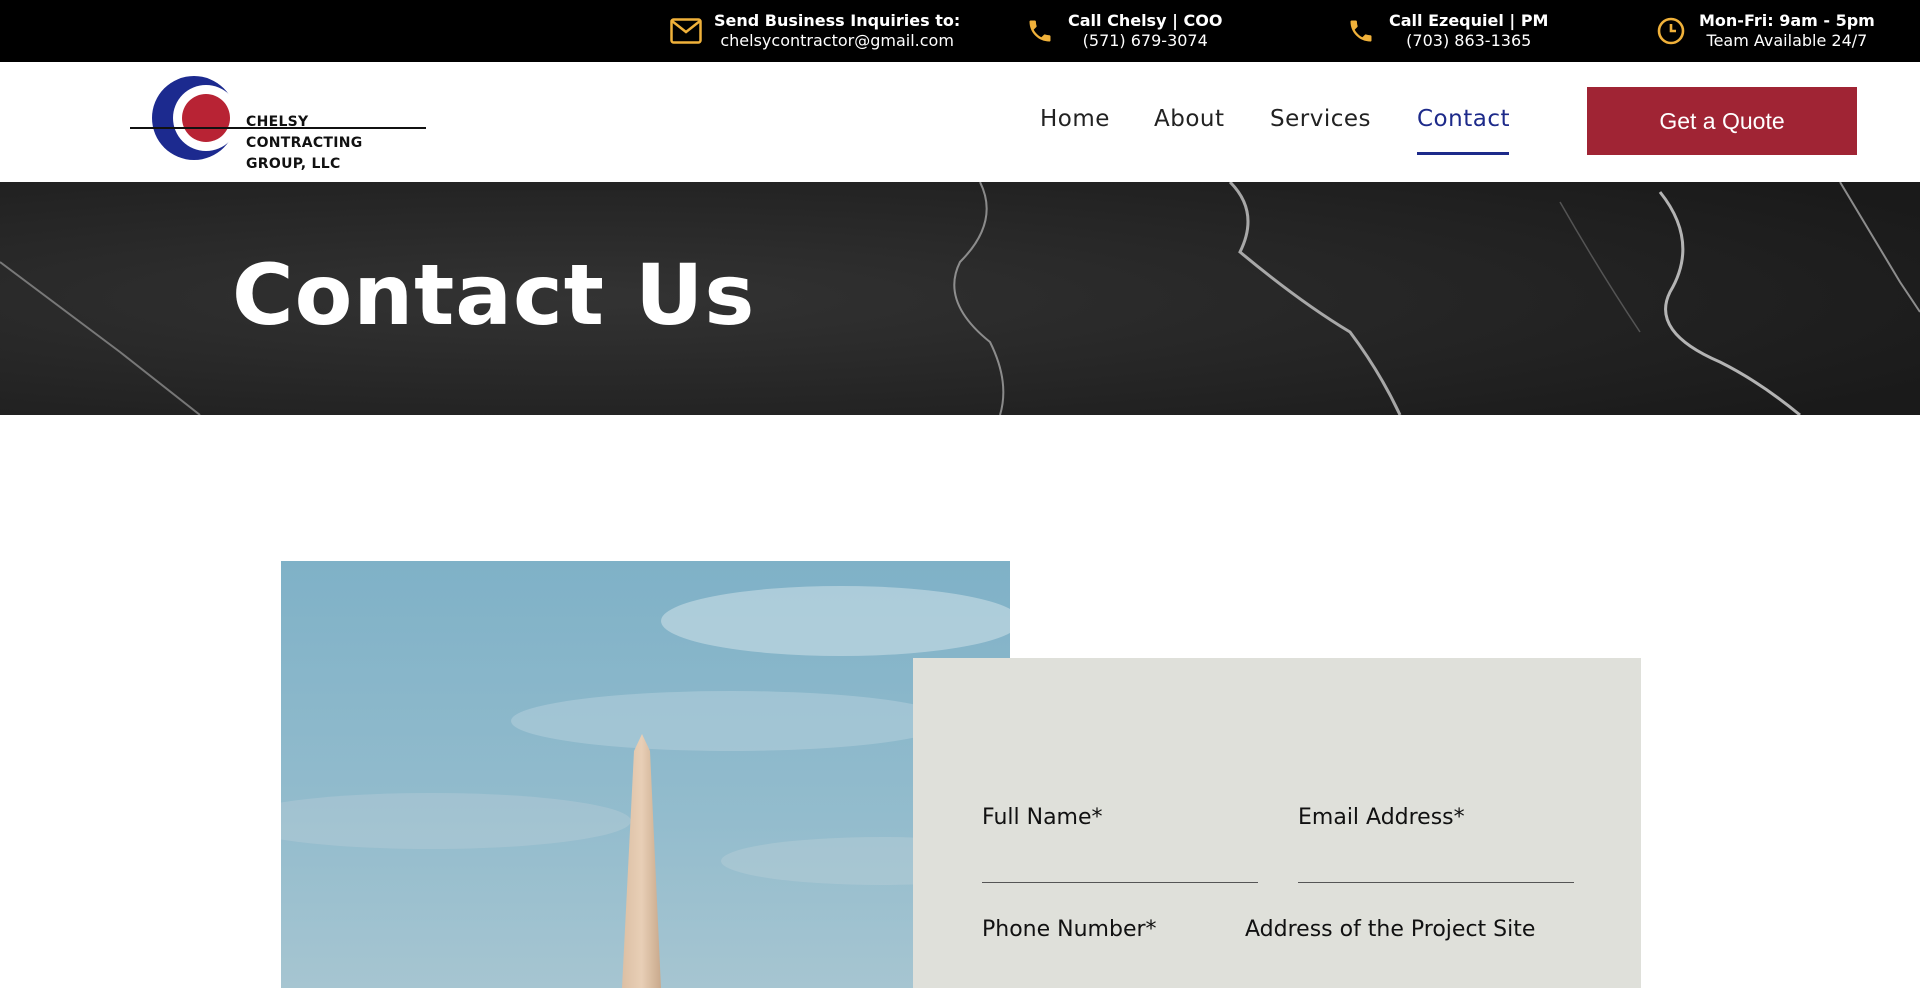  What do you see at coordinates (1069, 929) in the screenshot?
I see `phone-label: Phone Number*` at bounding box center [1069, 929].